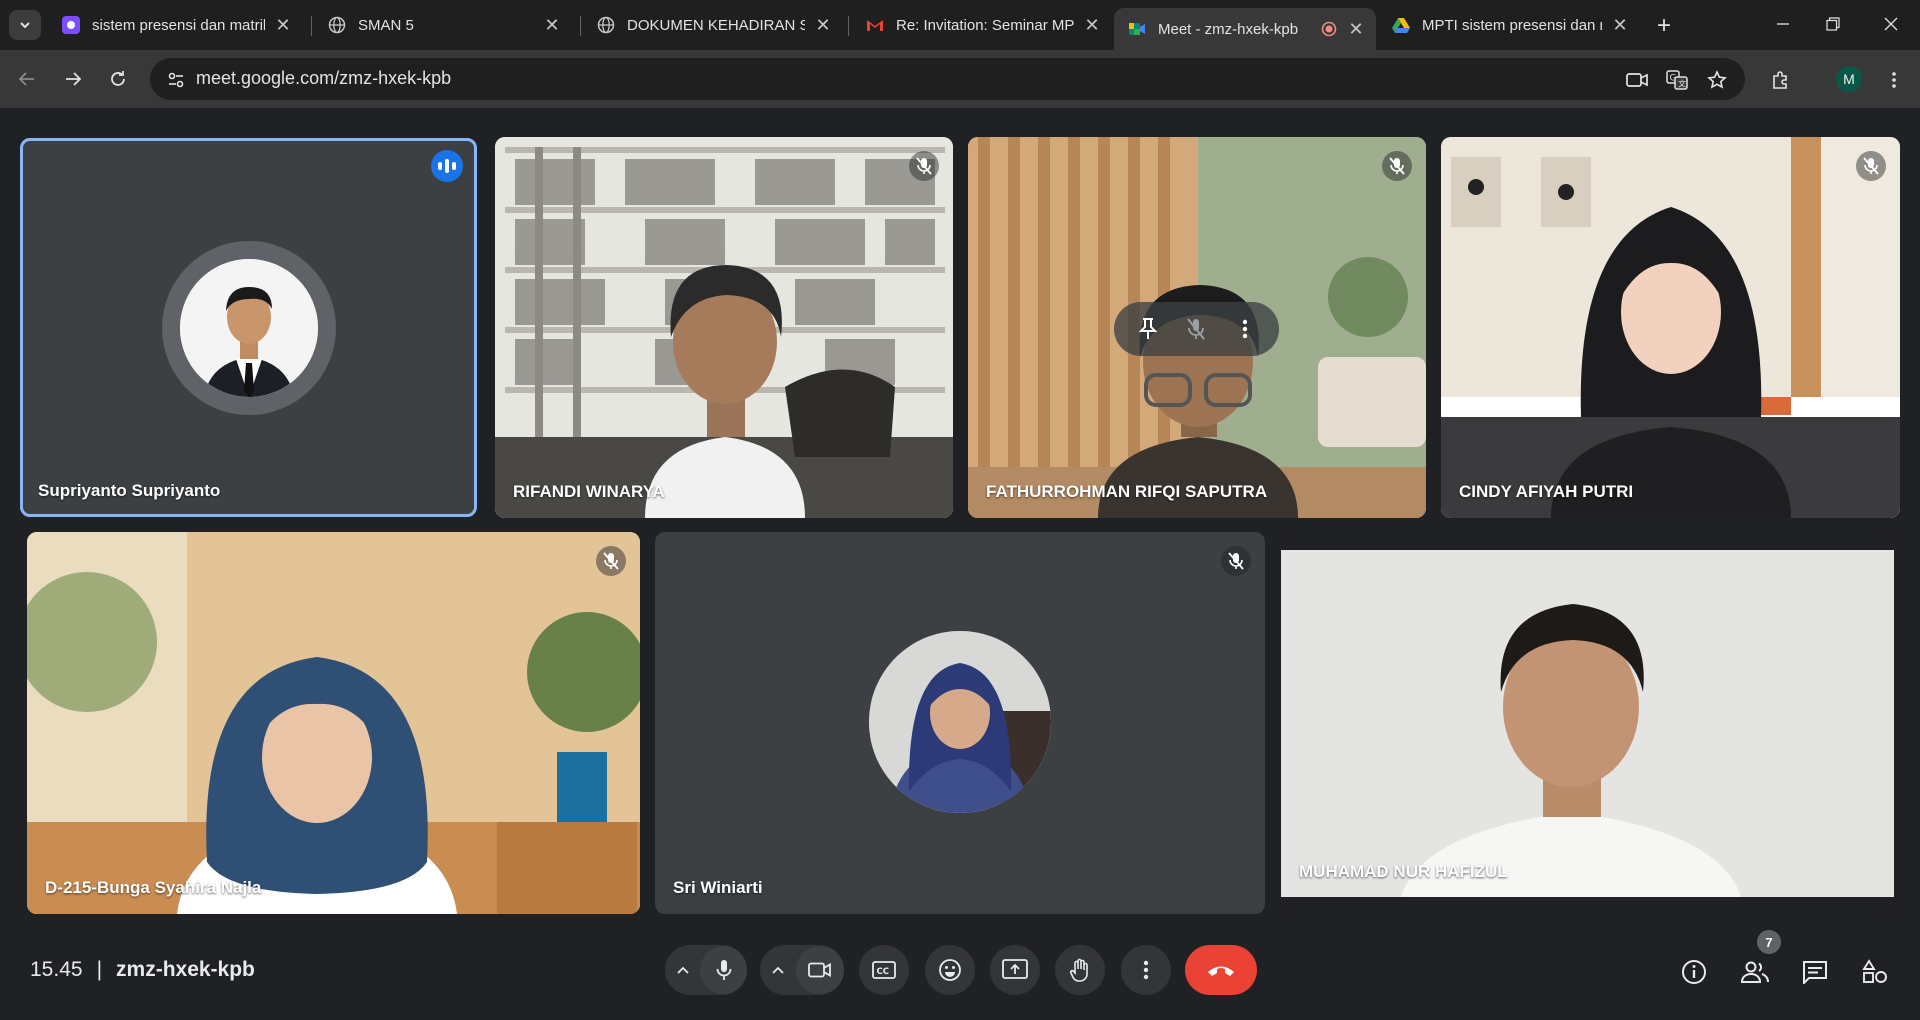 Image resolution: width=1920 pixels, height=1020 pixels. What do you see at coordinates (1677, 80) in the screenshot?
I see `translate-button: G文` at bounding box center [1677, 80].